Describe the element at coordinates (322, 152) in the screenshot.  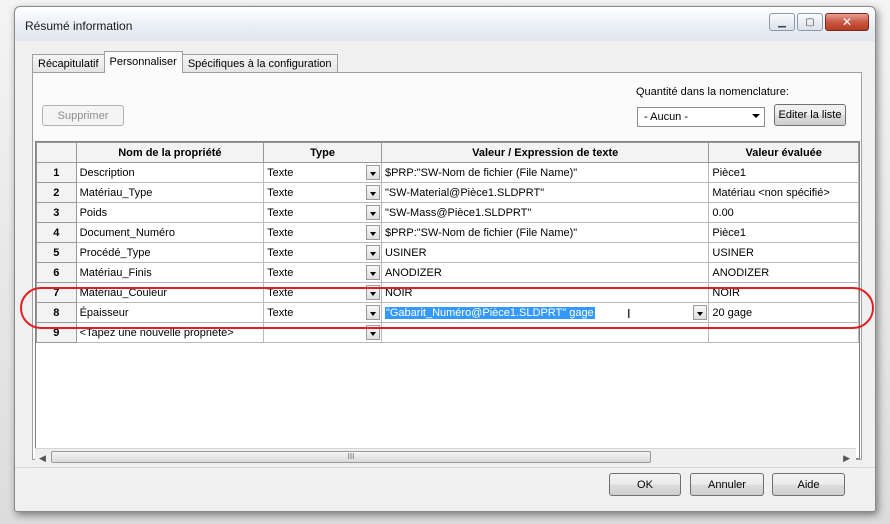
I see `column-header-type: Type` at that location.